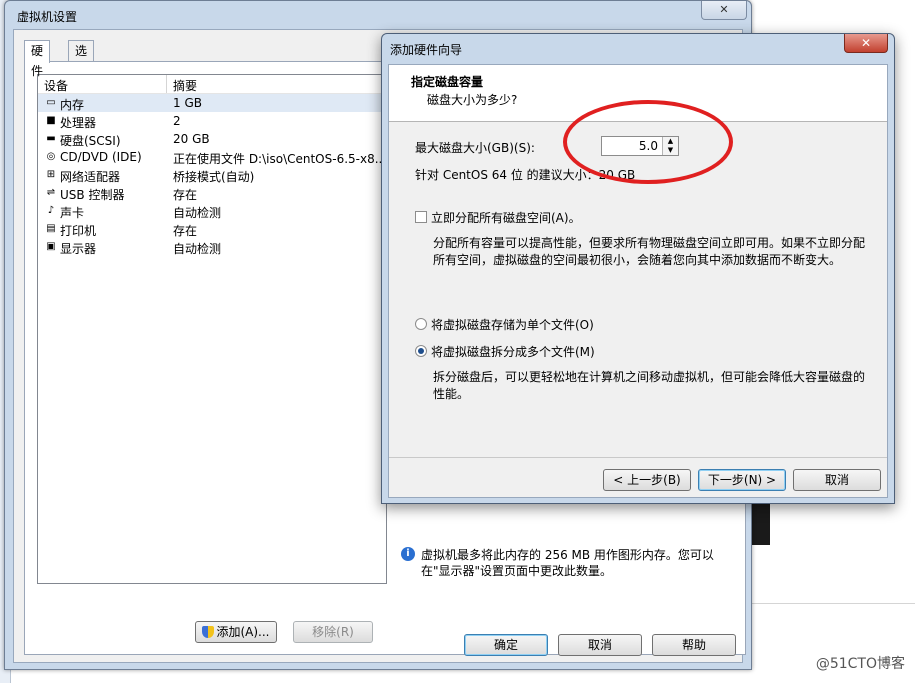  I want to click on shield-icon, so click(208, 632).